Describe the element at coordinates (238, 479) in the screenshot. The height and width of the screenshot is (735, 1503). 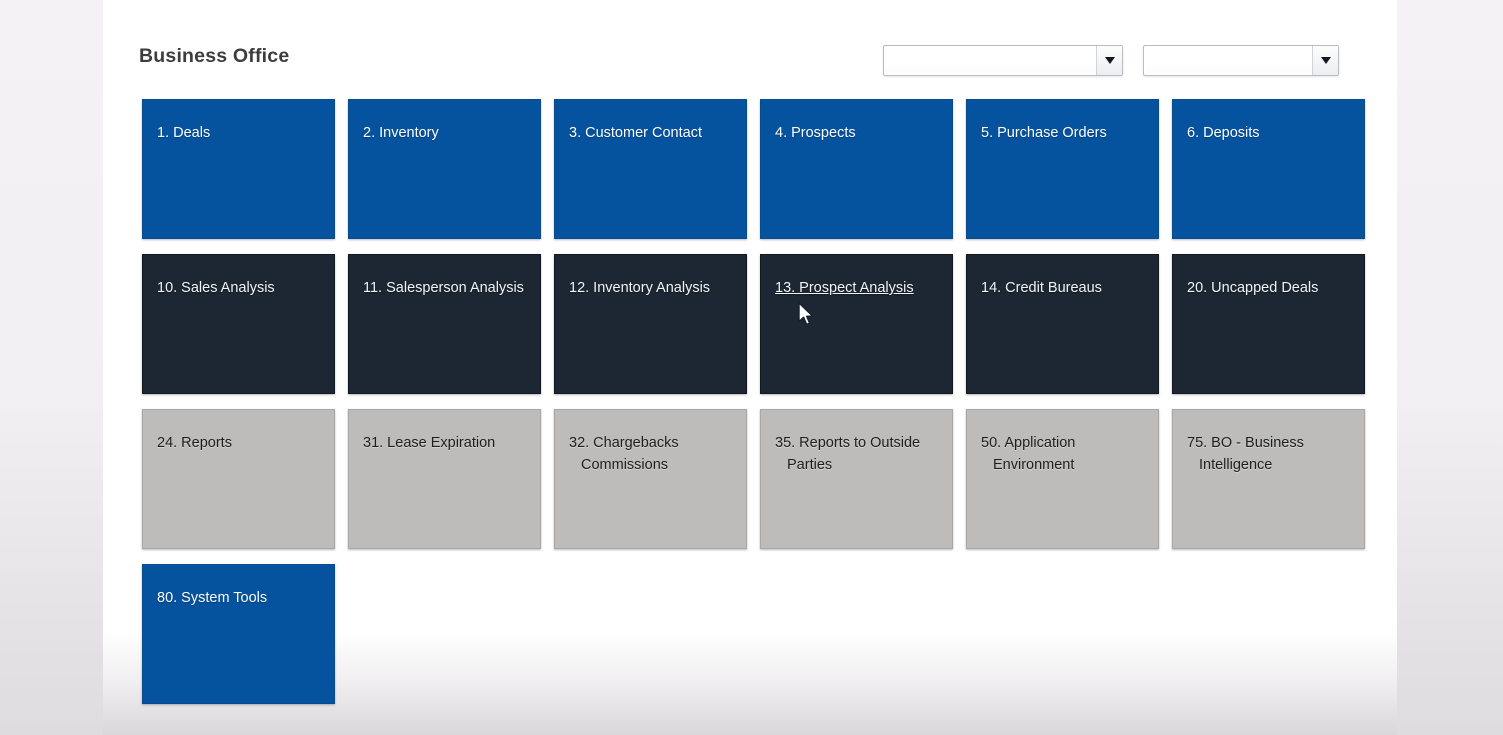
I see `tile-reports: 24. Reports` at that location.